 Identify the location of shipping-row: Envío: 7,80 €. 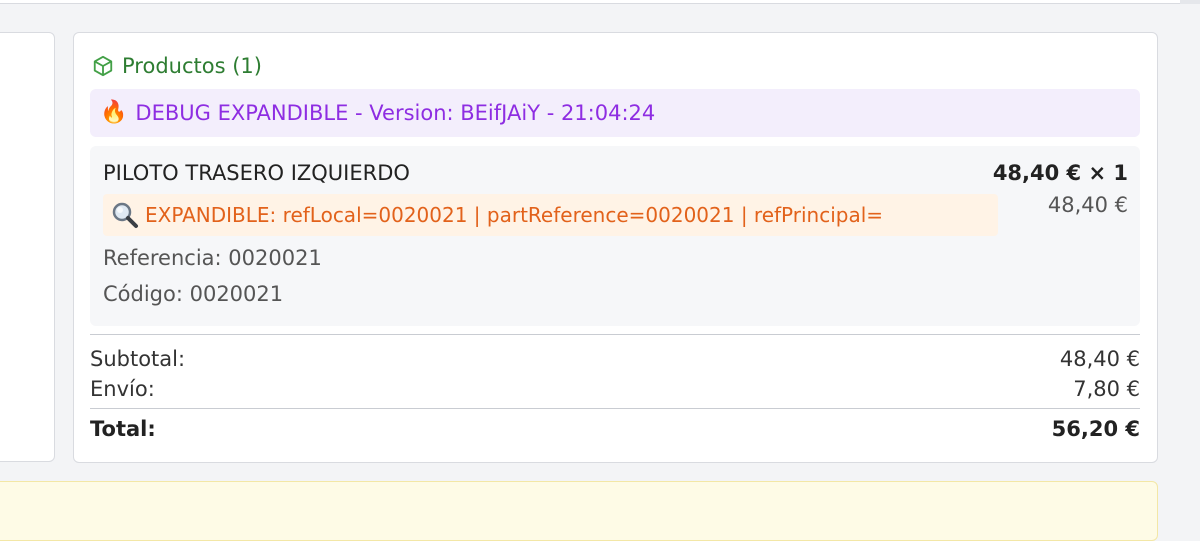
(615, 389).